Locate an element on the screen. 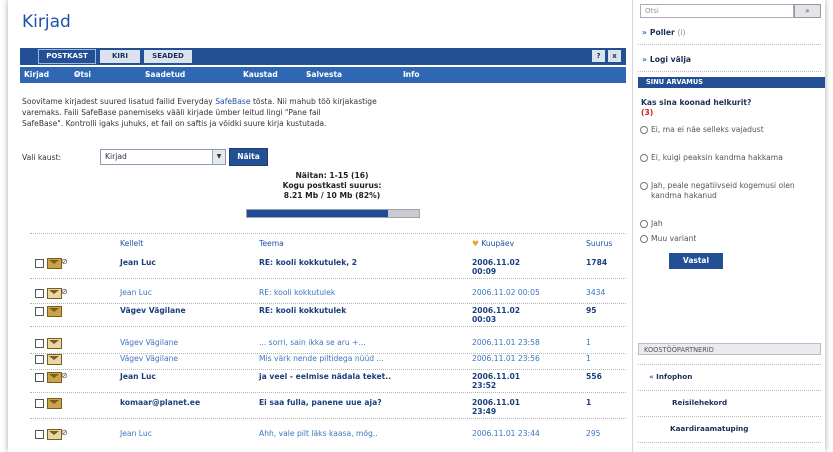 The image size is (833, 452). col-header-subject: Teema is located at coordinates (271, 243).